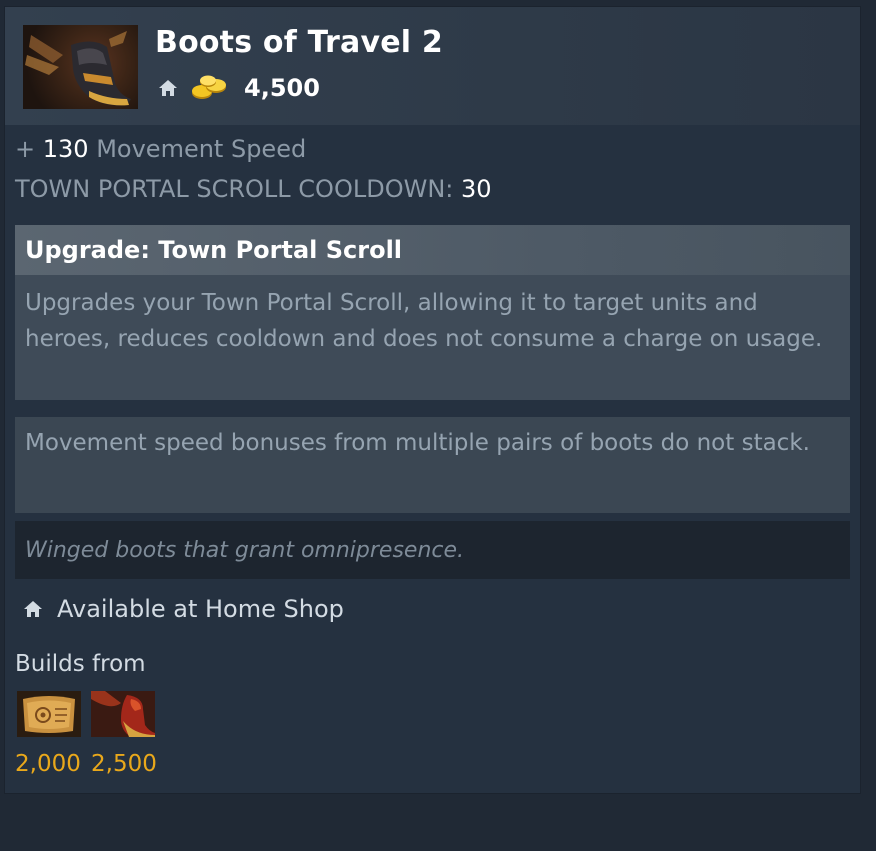 The width and height of the screenshot is (876, 851). I want to click on movement-speed-stat: + 130 Movement Speed, so click(160, 149).